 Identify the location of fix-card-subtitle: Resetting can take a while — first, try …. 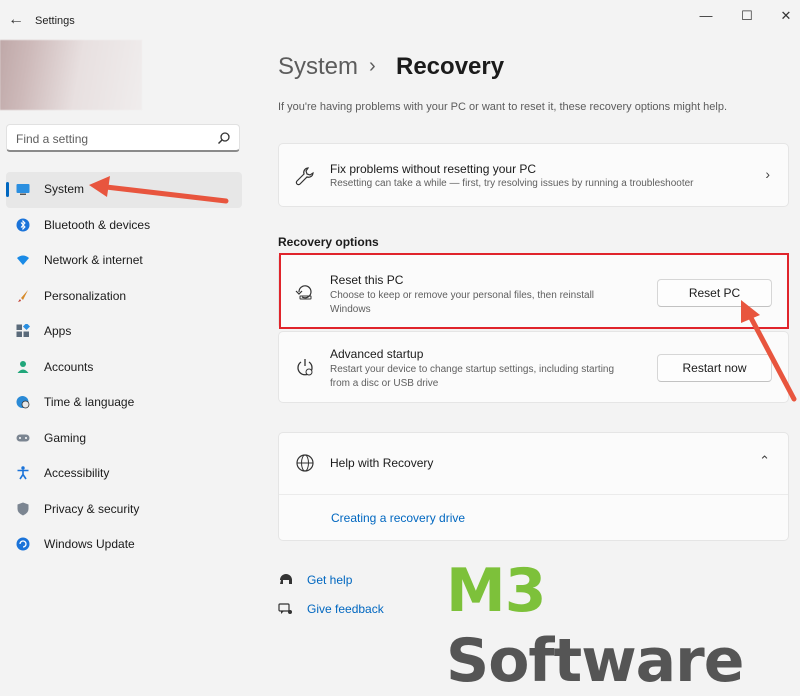
(512, 183).